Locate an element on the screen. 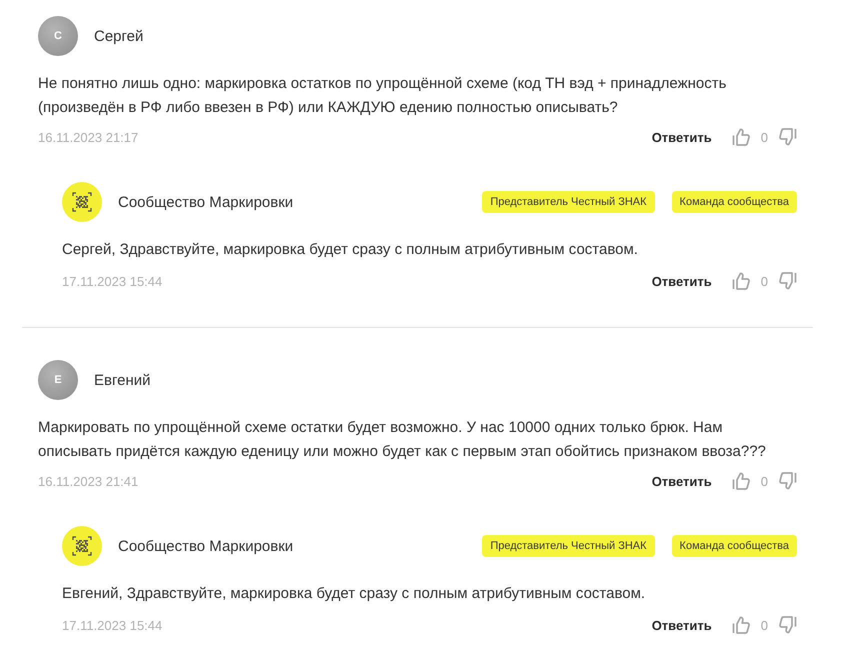  user-avatar: С is located at coordinates (58, 36).